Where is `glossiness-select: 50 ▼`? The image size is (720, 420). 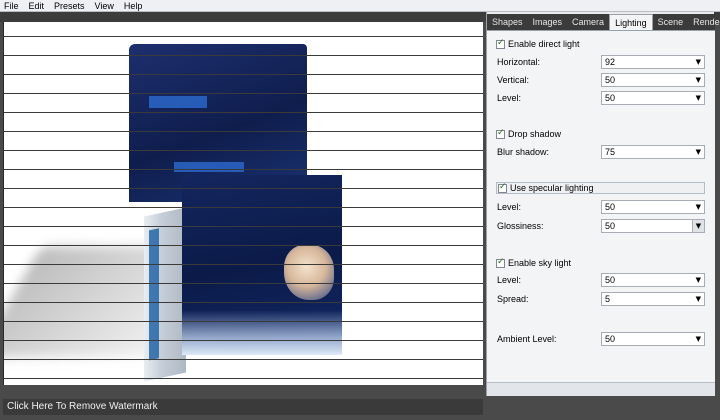
glossiness-select: 50 ▼ is located at coordinates (653, 226).